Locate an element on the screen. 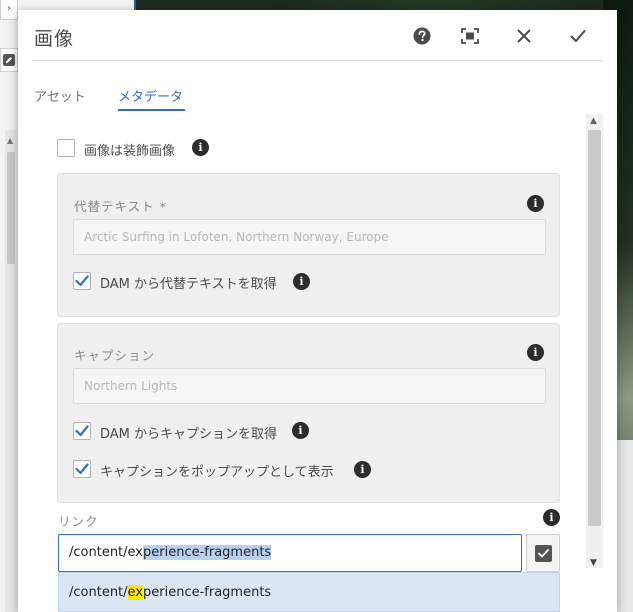  help-icon is located at coordinates (422, 36).